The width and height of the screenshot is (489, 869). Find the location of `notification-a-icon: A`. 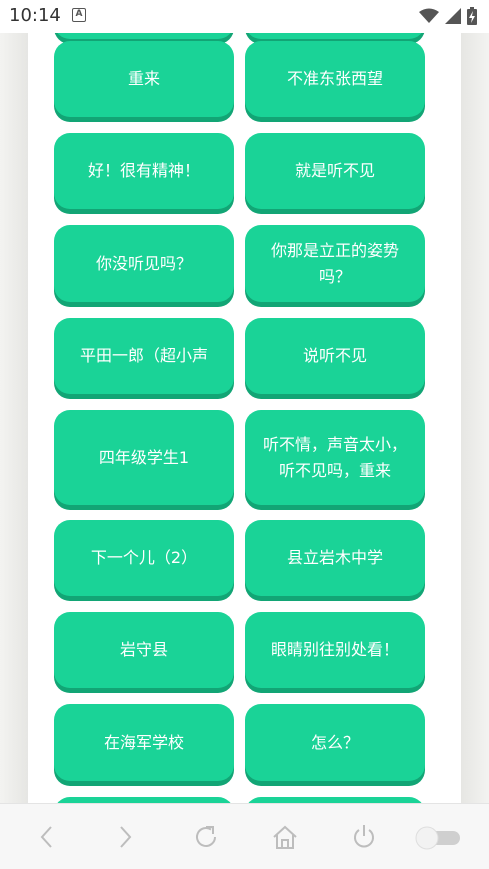

notification-a-icon: A is located at coordinates (79, 15).